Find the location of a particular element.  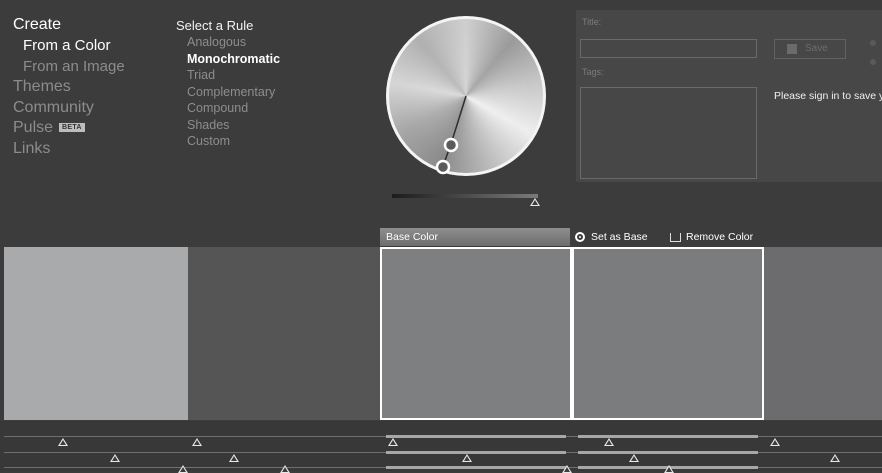

disk-icon is located at coordinates (792, 49).